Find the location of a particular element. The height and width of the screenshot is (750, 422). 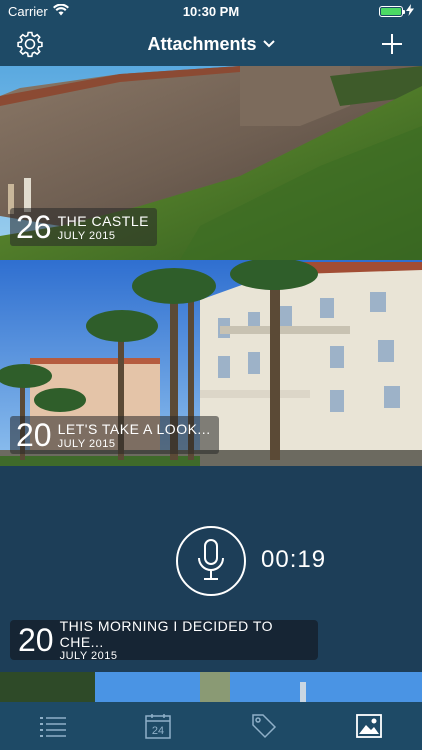

gear-icon is located at coordinates (30, 44).